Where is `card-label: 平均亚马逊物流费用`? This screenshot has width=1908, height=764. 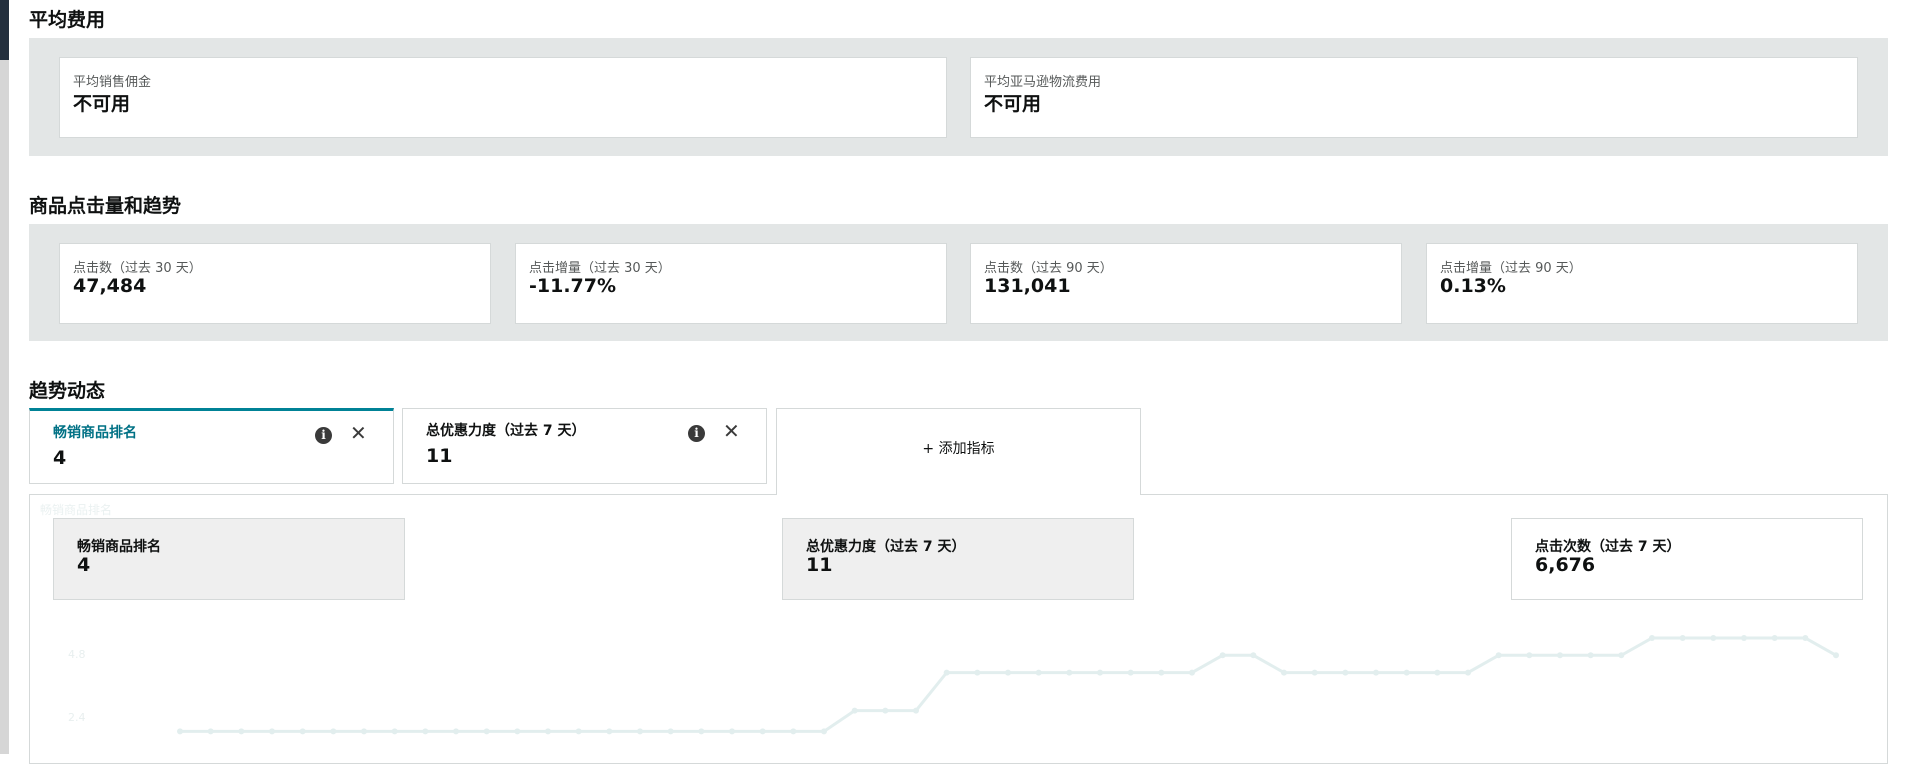 card-label: 平均亚马逊物流费用 is located at coordinates (1043, 82).